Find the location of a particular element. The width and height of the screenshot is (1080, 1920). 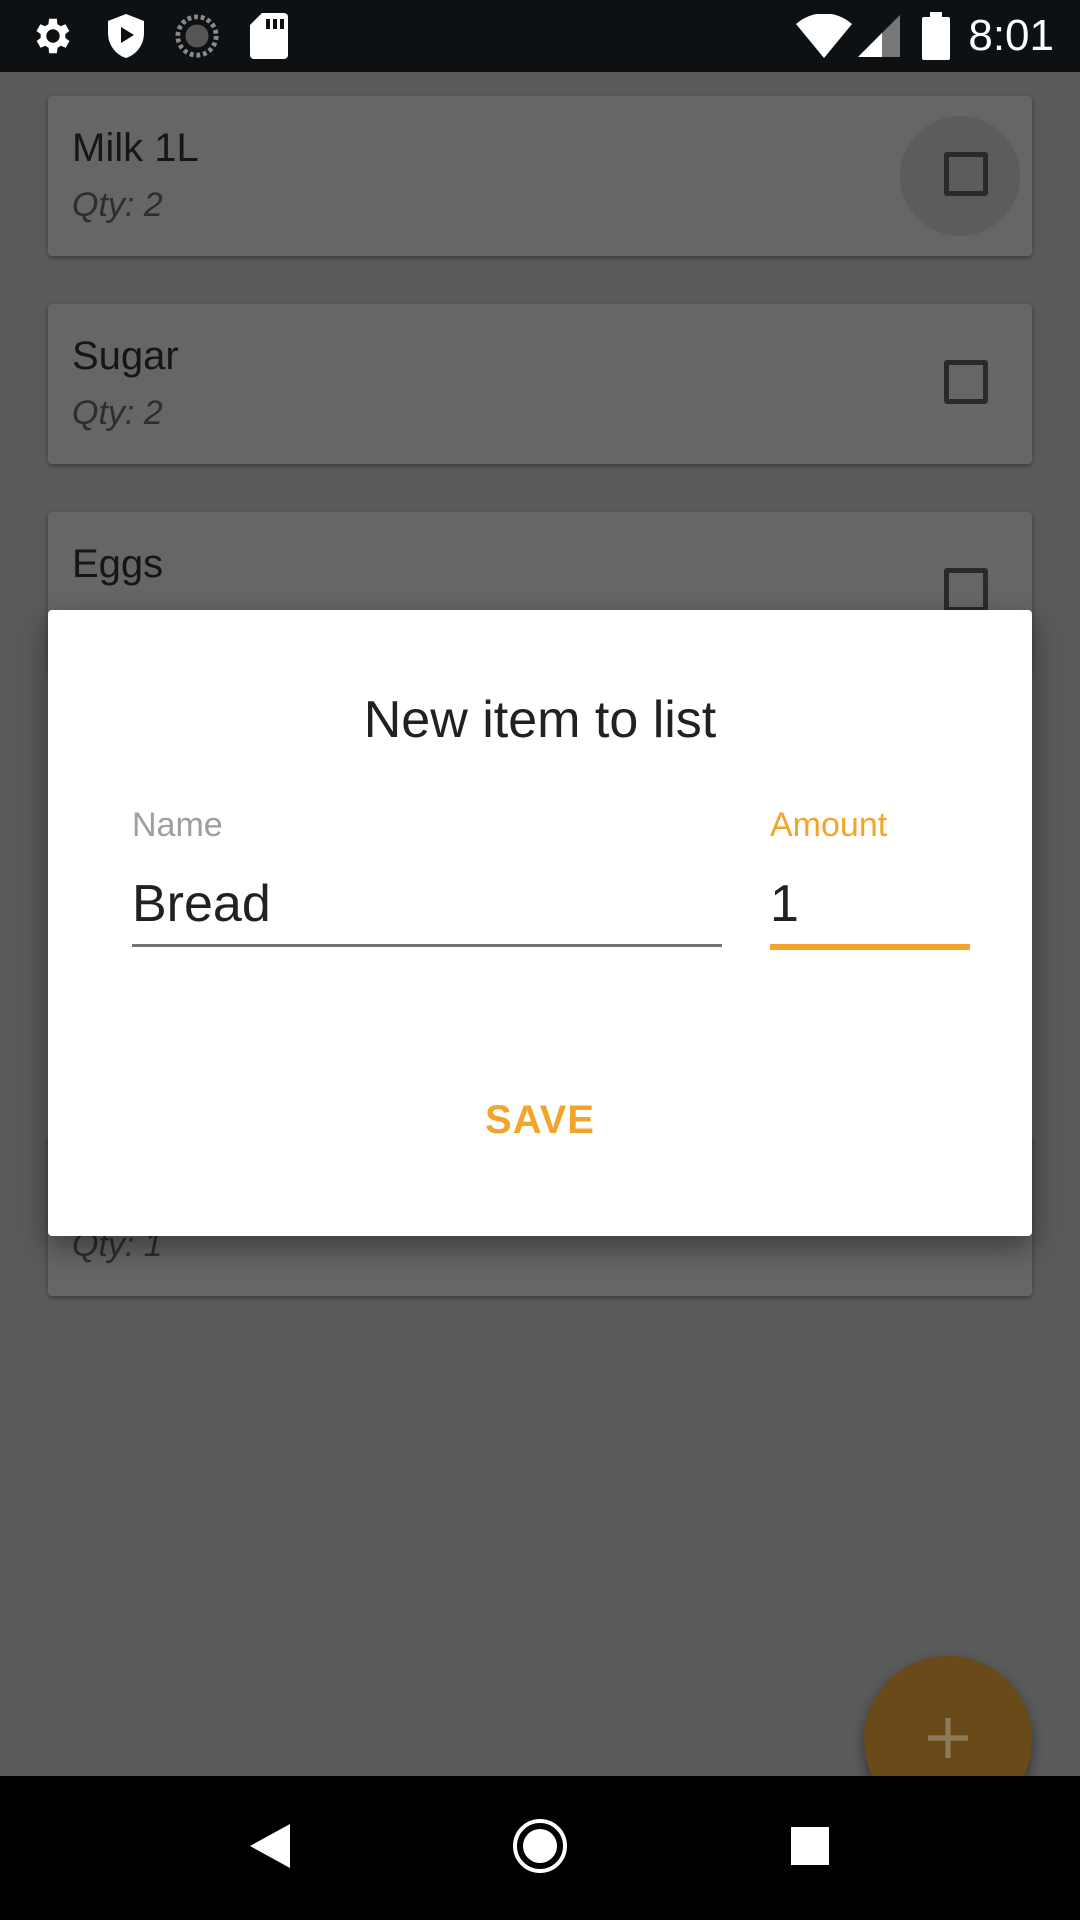

save-button: SAVE is located at coordinates (540, 1120).